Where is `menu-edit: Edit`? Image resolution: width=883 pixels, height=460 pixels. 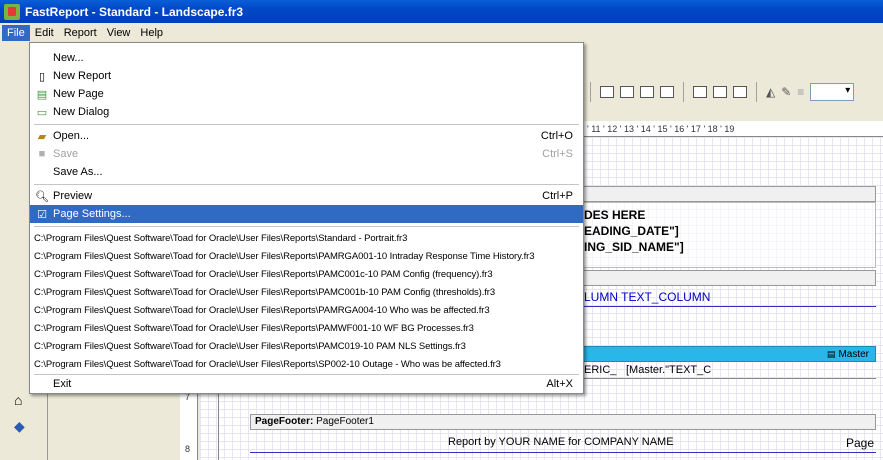 menu-edit: Edit is located at coordinates (44, 33).